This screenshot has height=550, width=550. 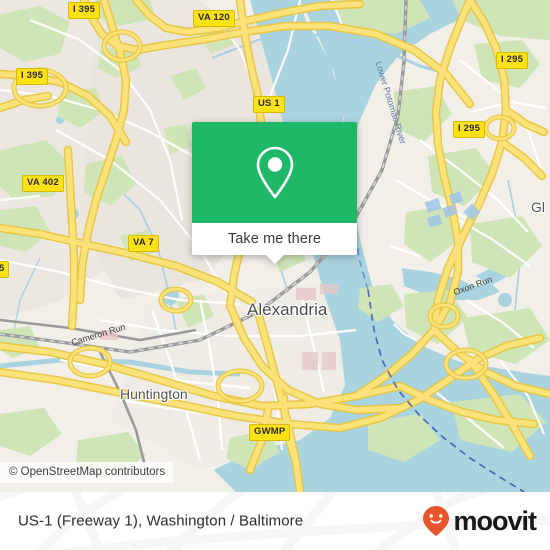 I want to click on shield-i-295-top: I 295, so click(x=512, y=60).